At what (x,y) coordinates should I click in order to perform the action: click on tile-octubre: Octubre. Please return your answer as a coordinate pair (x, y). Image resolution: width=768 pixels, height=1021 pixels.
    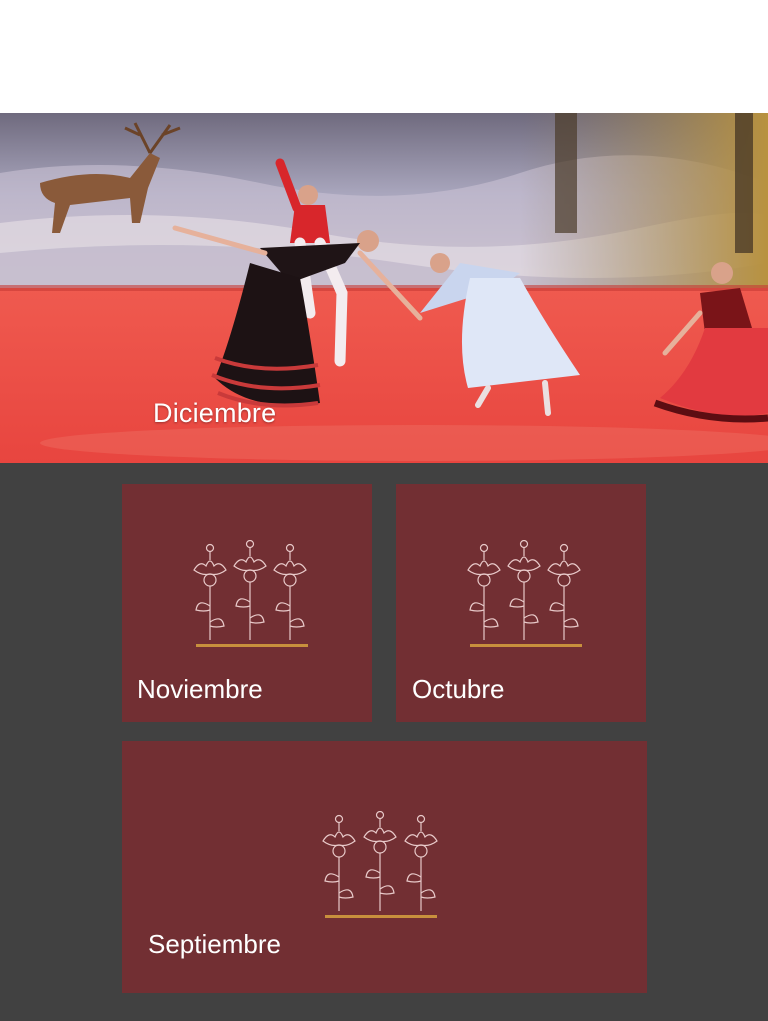
    Looking at the image, I should click on (521, 603).